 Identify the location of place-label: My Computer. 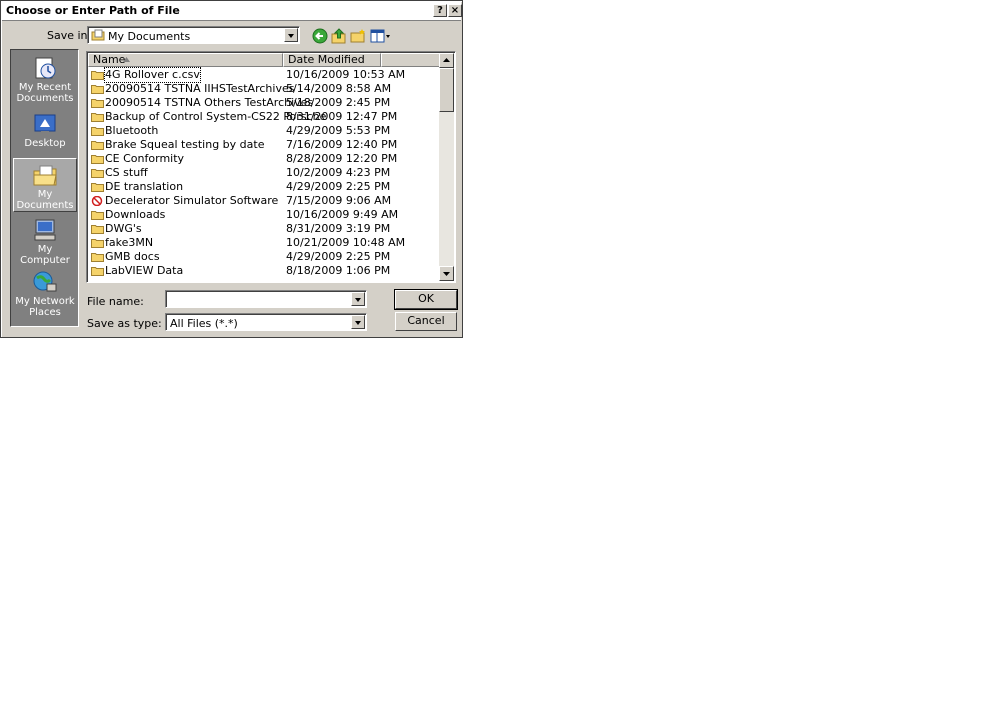
(45, 255).